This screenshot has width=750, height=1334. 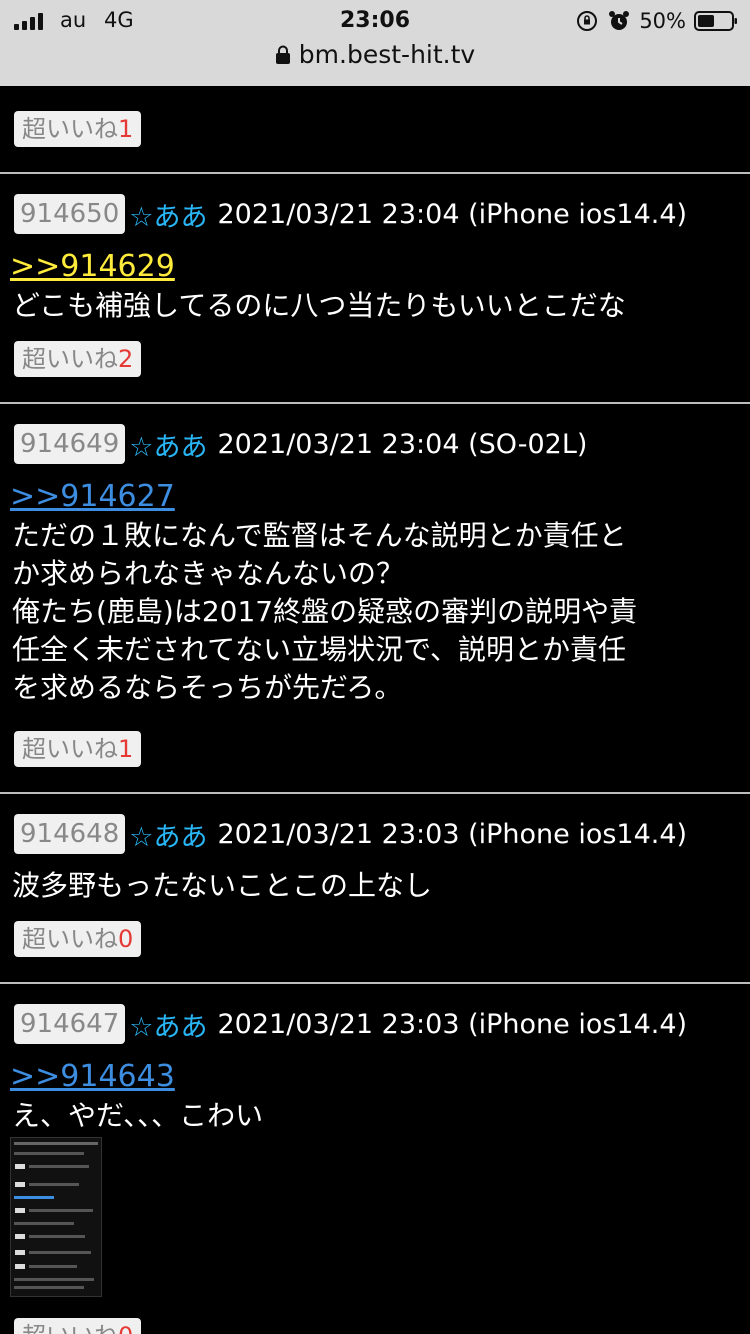 I want to click on post-number: 914648, so click(x=70, y=834).